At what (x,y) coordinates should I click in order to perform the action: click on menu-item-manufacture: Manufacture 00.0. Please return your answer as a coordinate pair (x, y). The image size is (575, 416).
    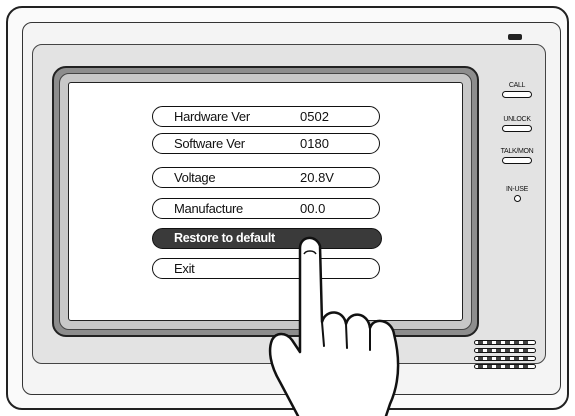
    Looking at the image, I should click on (266, 208).